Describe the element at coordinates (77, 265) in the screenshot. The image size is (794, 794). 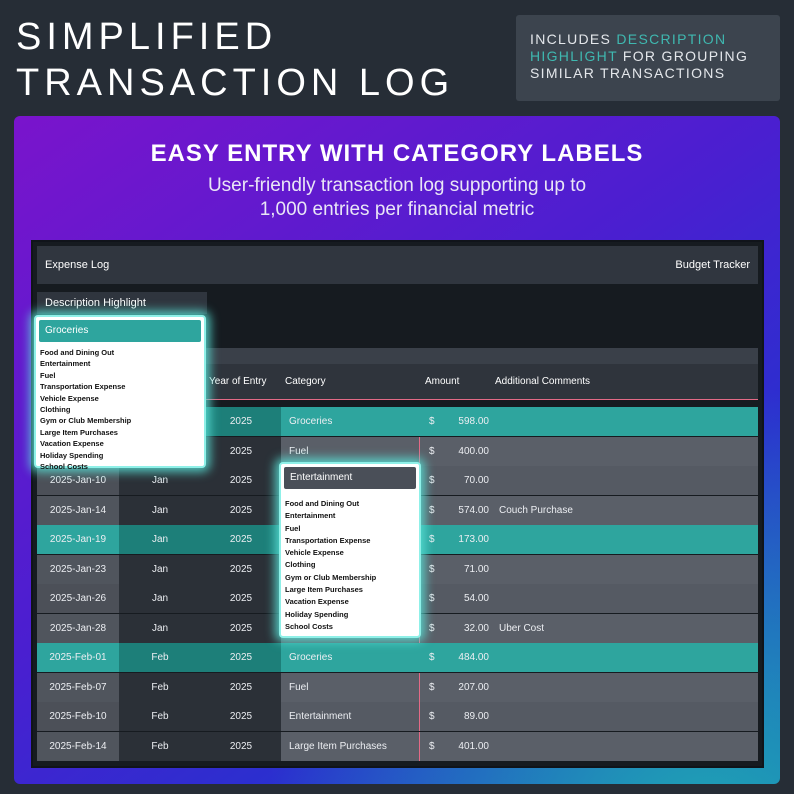
I see `expense-log-title: Expense Log` at that location.